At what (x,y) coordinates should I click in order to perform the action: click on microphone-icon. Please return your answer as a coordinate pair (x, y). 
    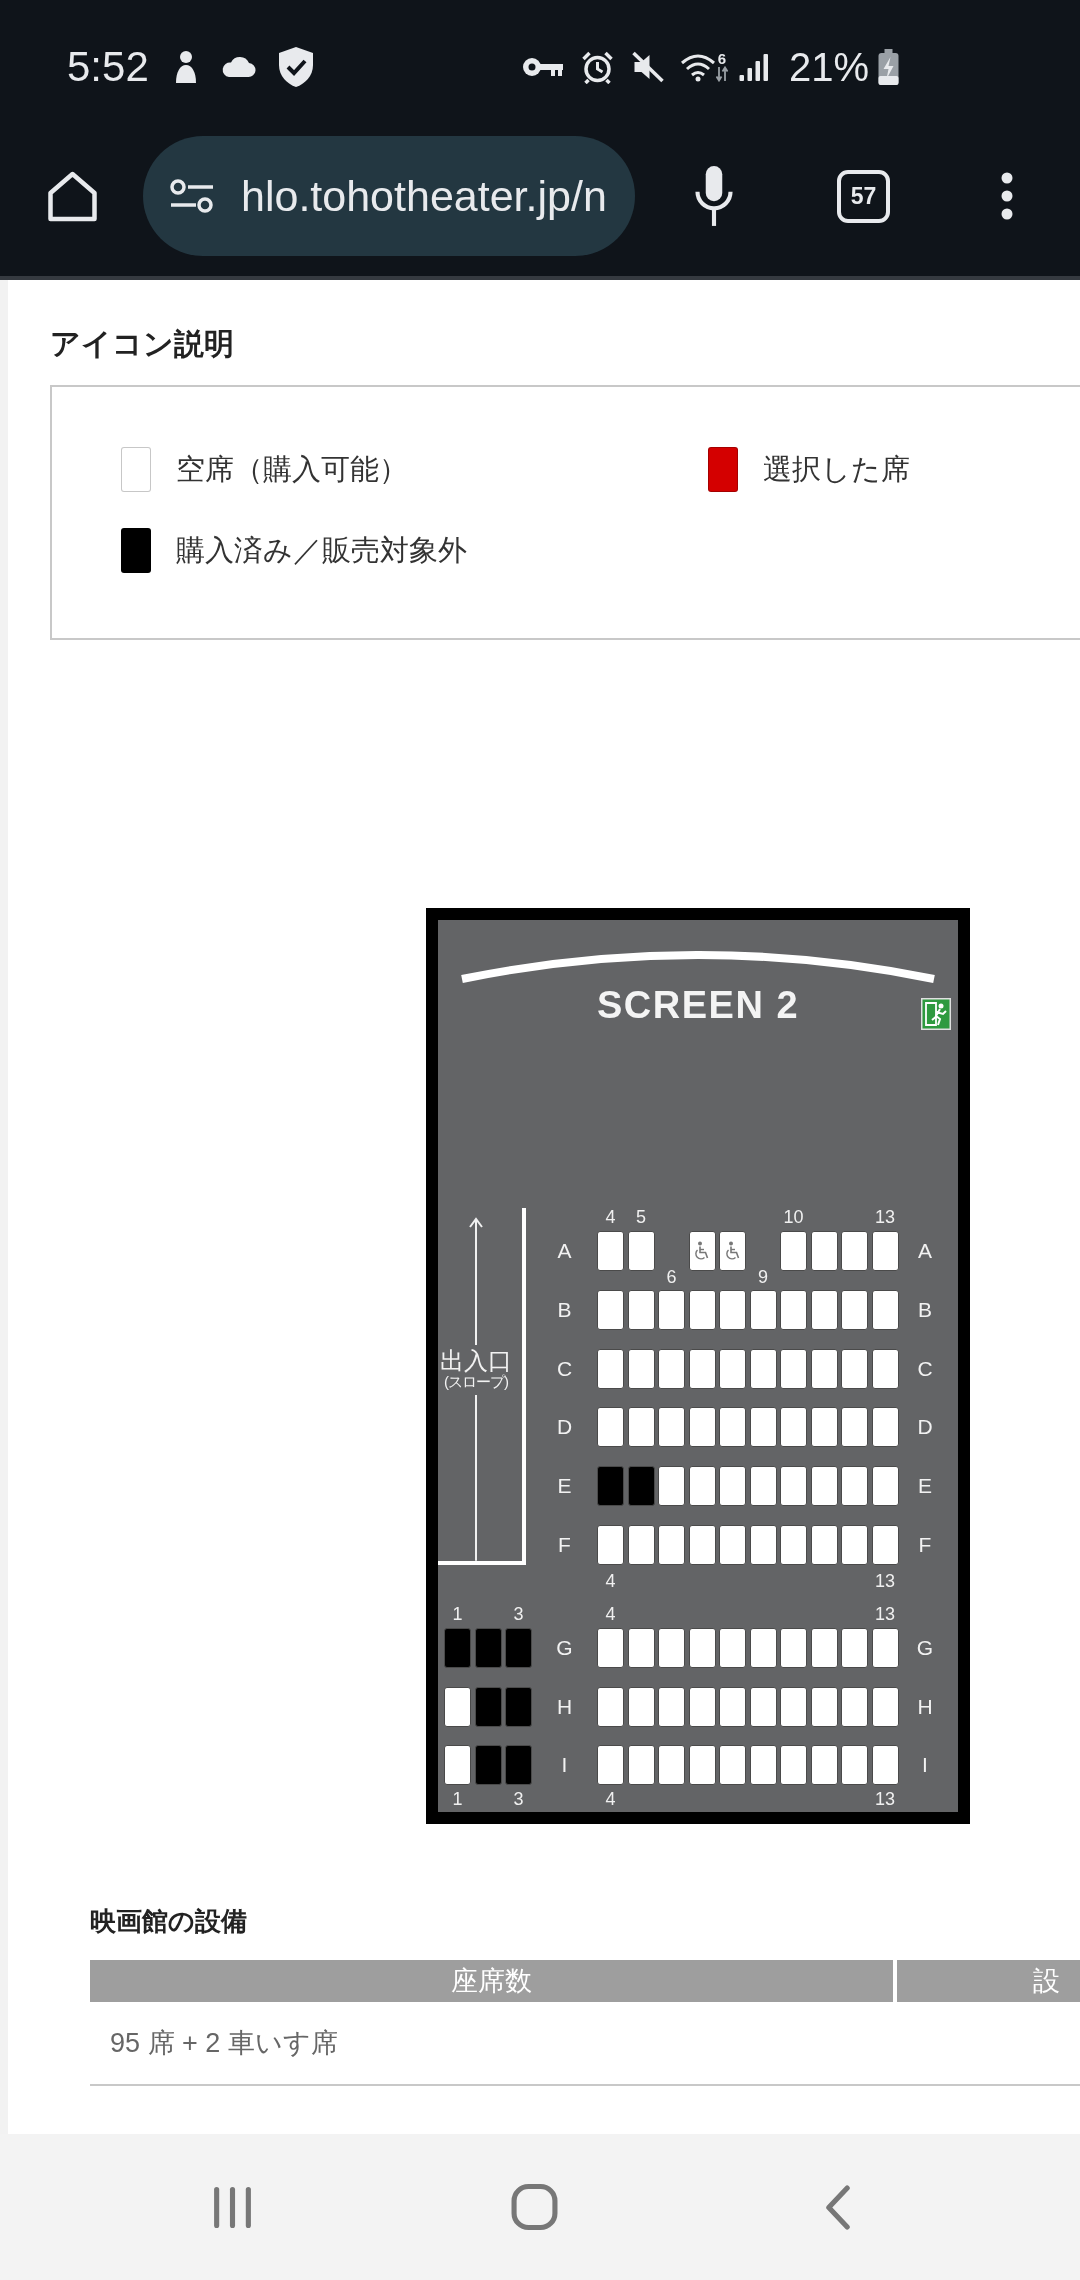
    Looking at the image, I should click on (714, 196).